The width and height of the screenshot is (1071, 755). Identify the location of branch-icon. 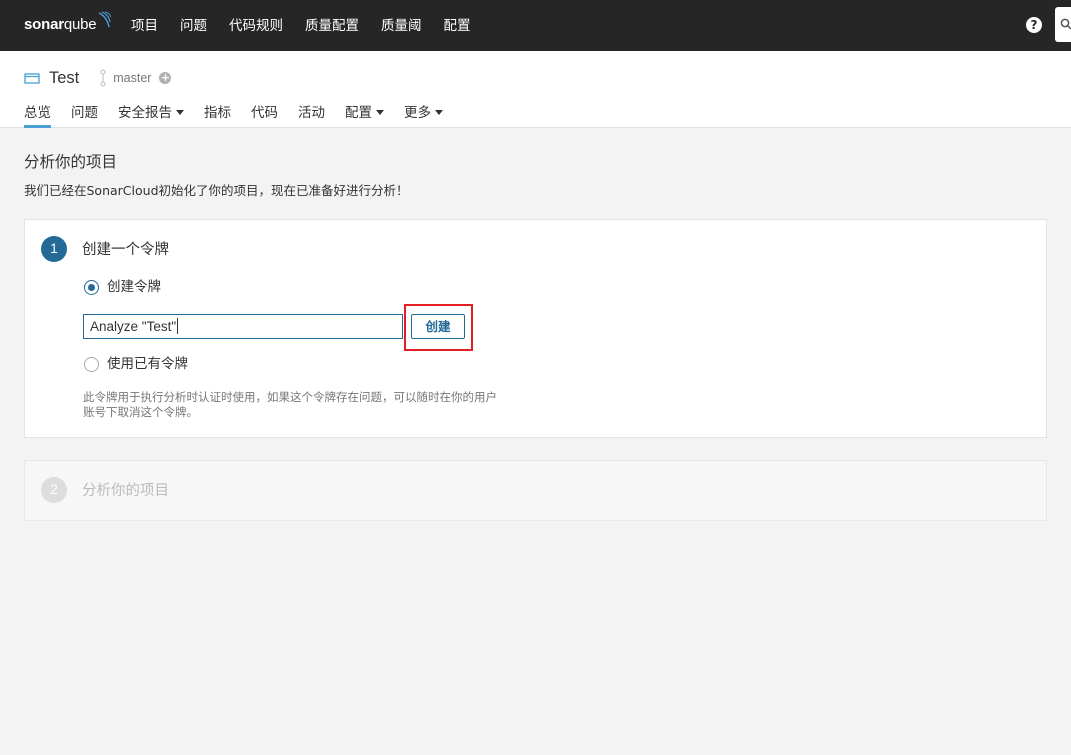
(103, 78).